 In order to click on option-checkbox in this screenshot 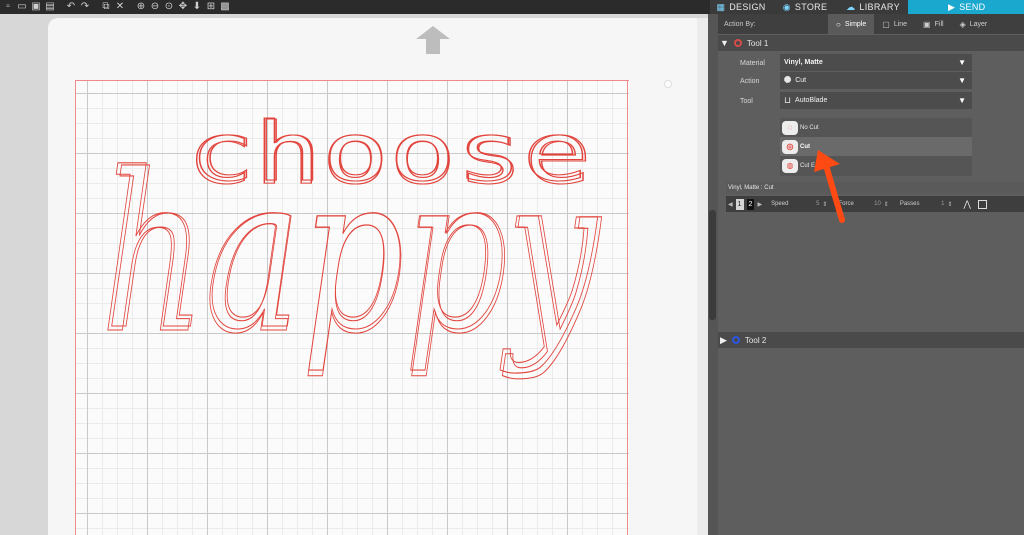, I will do `click(982, 204)`.